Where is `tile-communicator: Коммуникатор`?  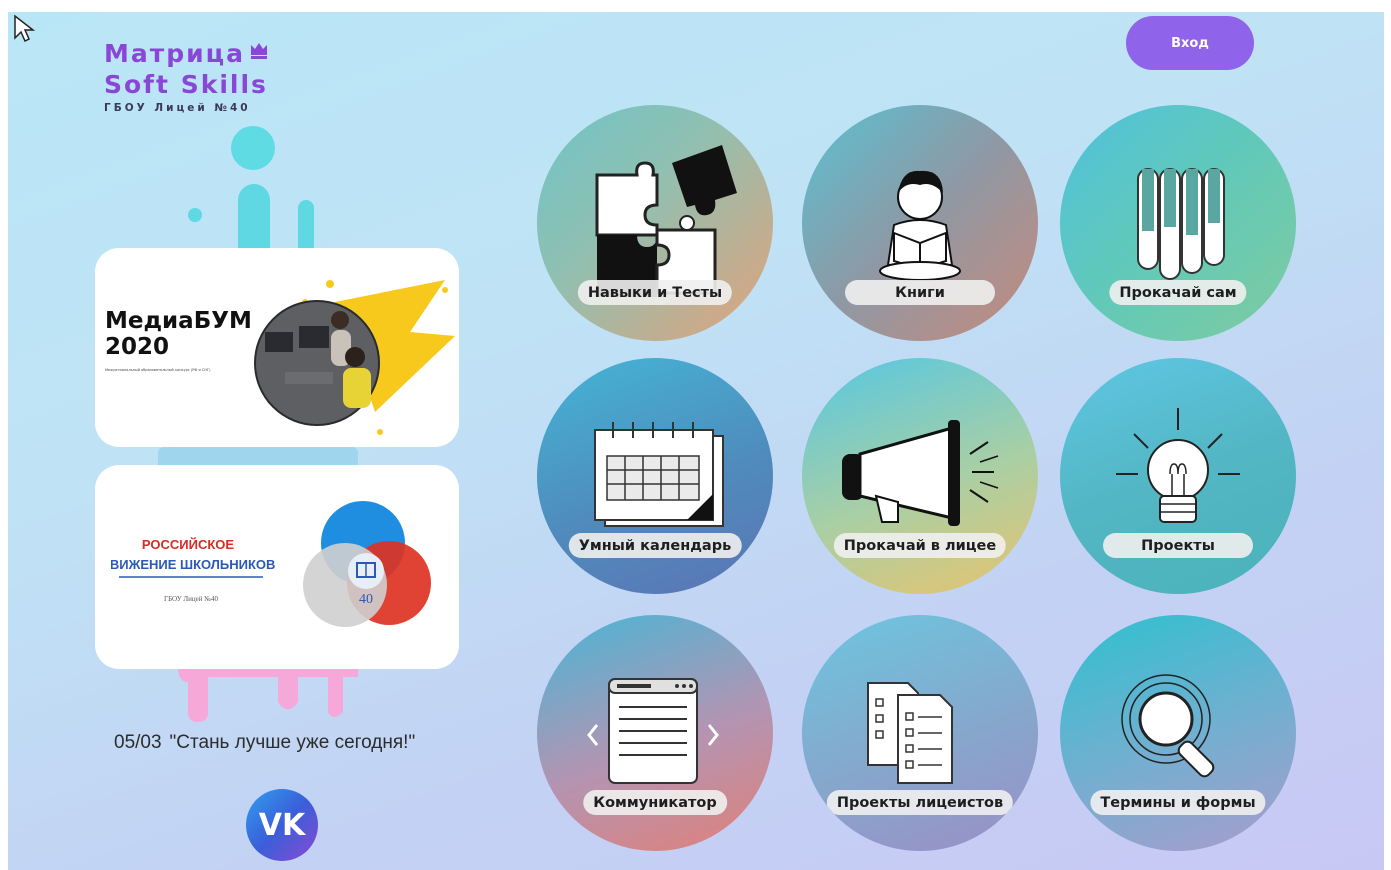 tile-communicator: Коммуникатор is located at coordinates (655, 733).